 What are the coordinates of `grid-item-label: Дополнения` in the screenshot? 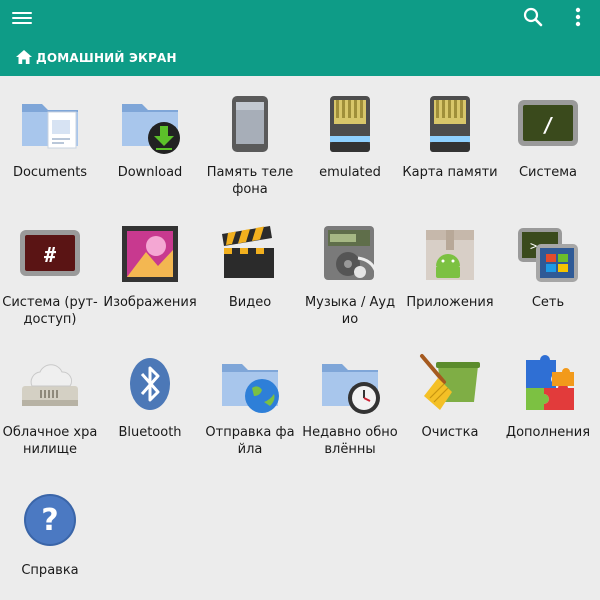 It's located at (548, 432).